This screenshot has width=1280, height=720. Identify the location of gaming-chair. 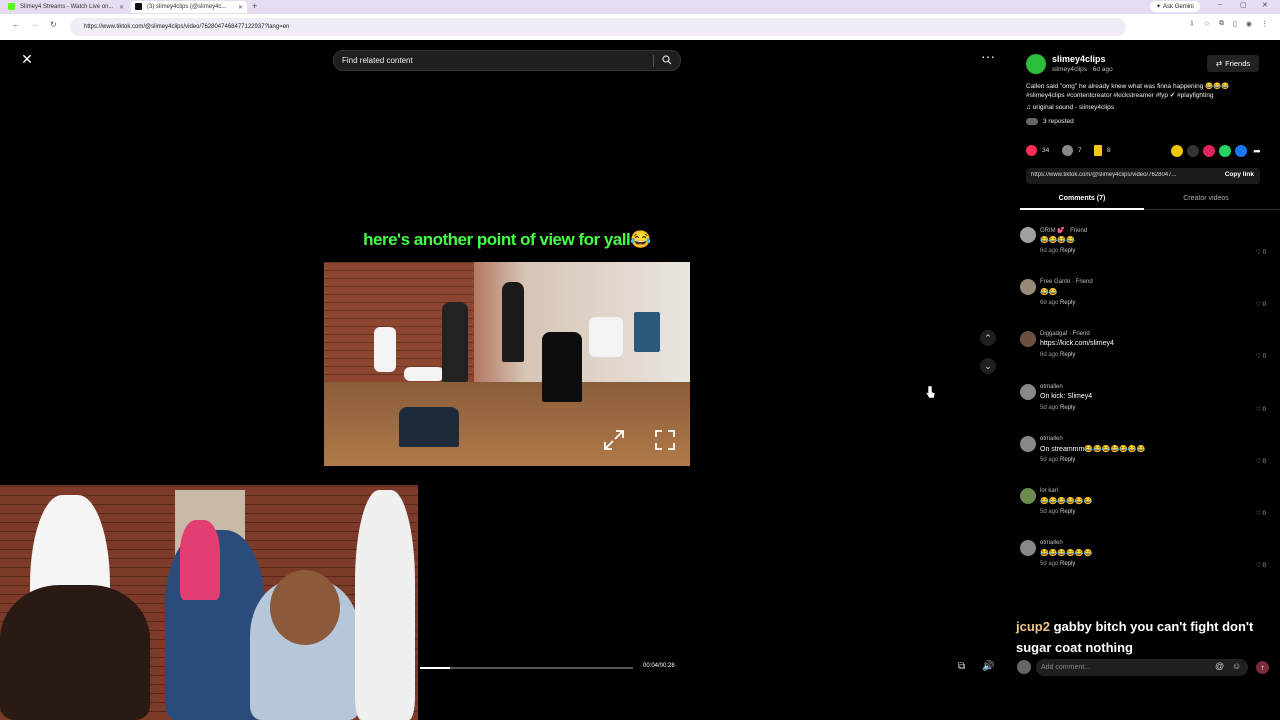
(562, 367).